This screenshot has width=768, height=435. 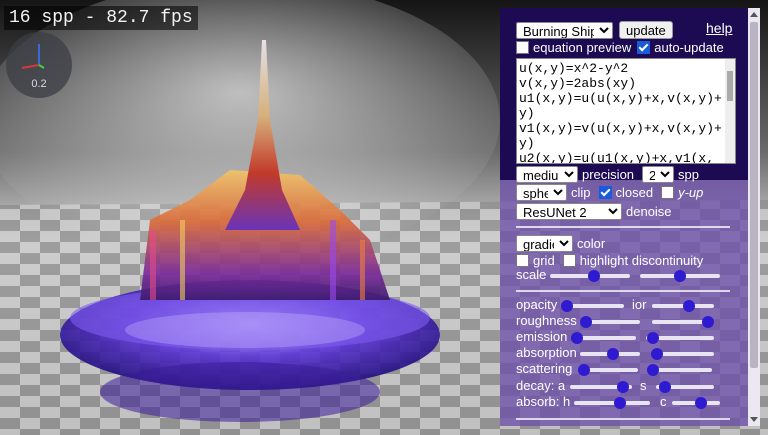 I want to click on emission-slider-a, so click(x=603, y=338).